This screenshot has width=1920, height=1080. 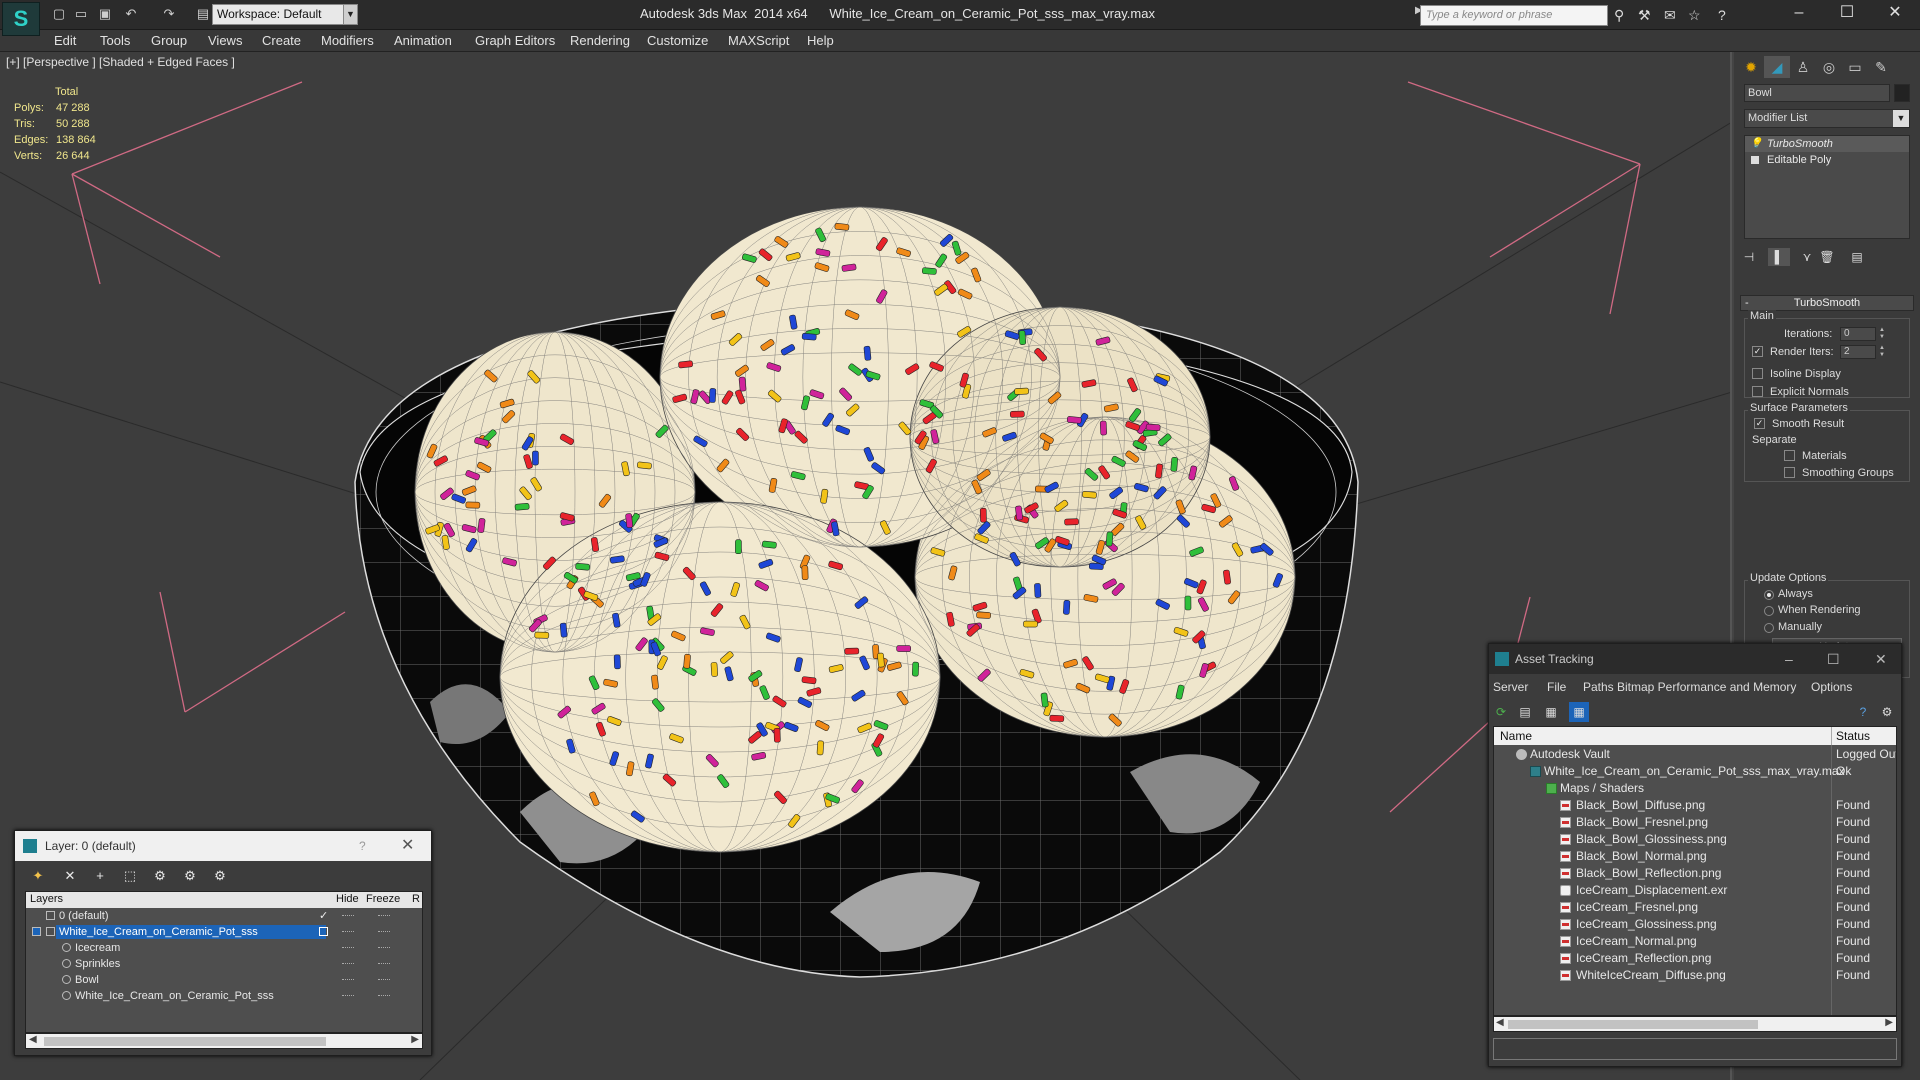 I want to click on asset-row: IceCream_Reflection.png Found, so click(x=1695, y=958).